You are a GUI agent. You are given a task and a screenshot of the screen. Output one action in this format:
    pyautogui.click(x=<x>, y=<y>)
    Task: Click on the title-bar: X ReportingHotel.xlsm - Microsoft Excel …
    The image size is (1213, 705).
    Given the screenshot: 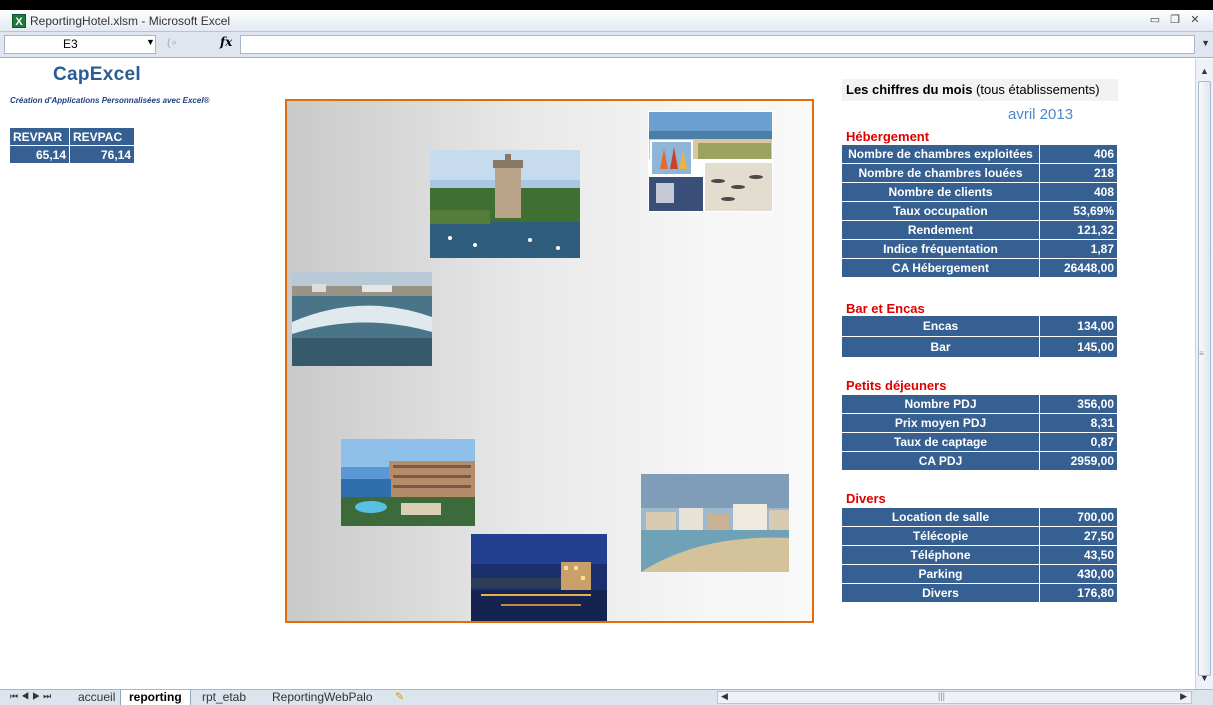 What is the action you would take?
    pyautogui.click(x=606, y=21)
    